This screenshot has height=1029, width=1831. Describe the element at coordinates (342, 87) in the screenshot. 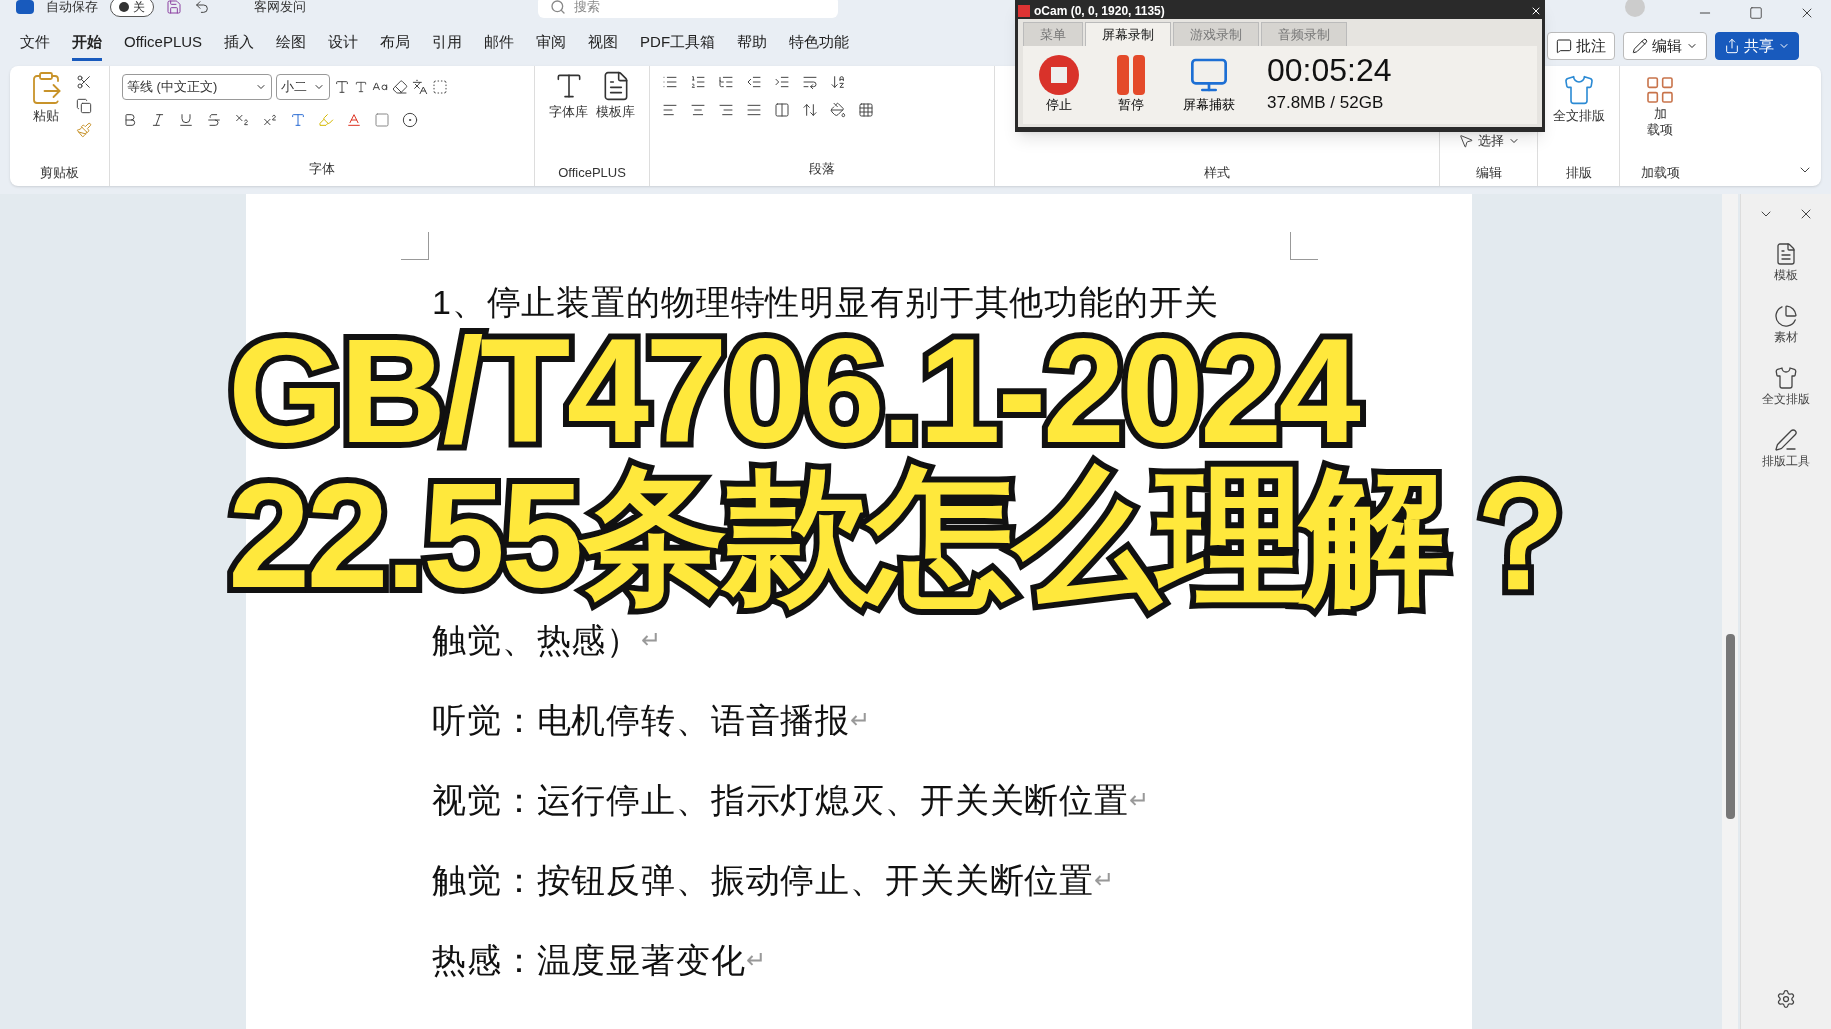

I see `grow-font-icon` at that location.